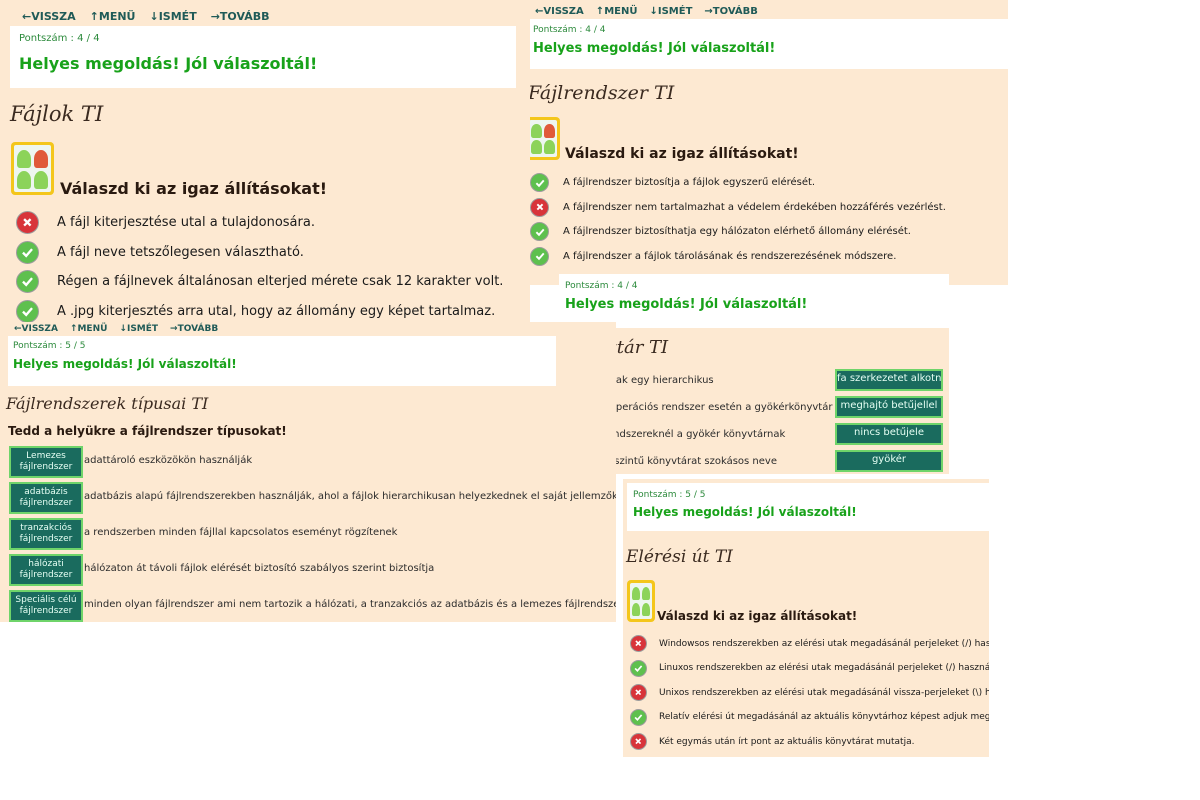 The height and width of the screenshot is (800, 1200). Describe the element at coordinates (46, 462) in the screenshot. I see `drag-tag: Lemezes fájlrendszer` at that location.